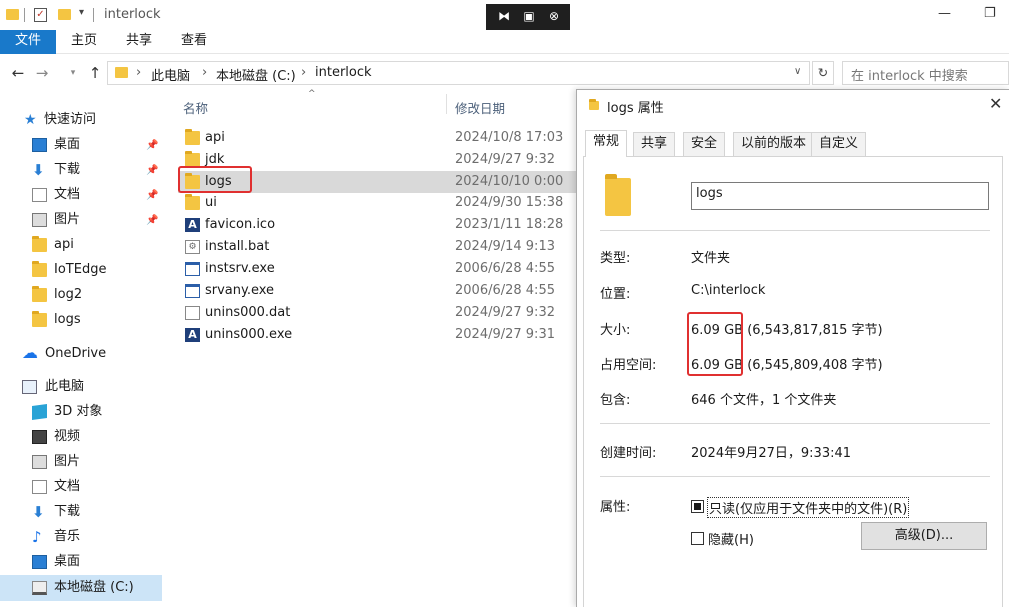 This screenshot has width=1009, height=607. Describe the element at coordinates (654, 144) in the screenshot. I see `tab-sharing: 共享` at that location.